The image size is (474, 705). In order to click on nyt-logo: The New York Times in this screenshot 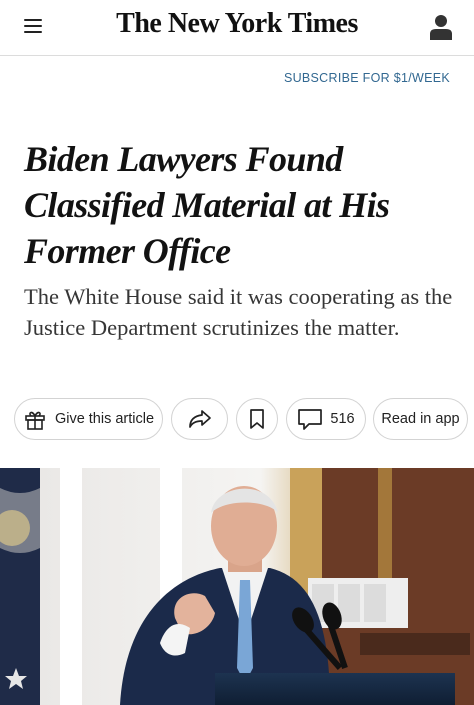, I will do `click(237, 24)`.